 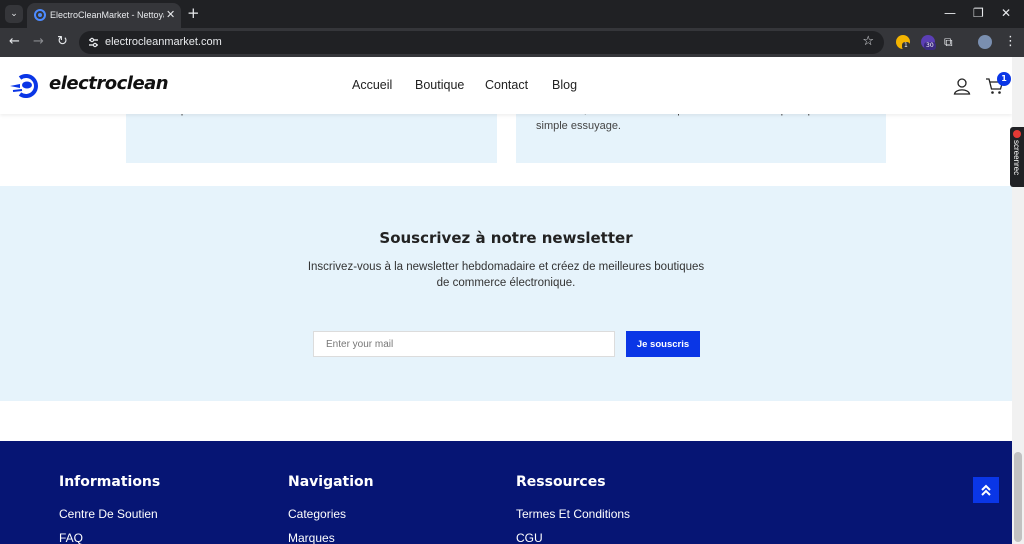 I want to click on screenrec-label: screenrec, so click(x=1016, y=158).